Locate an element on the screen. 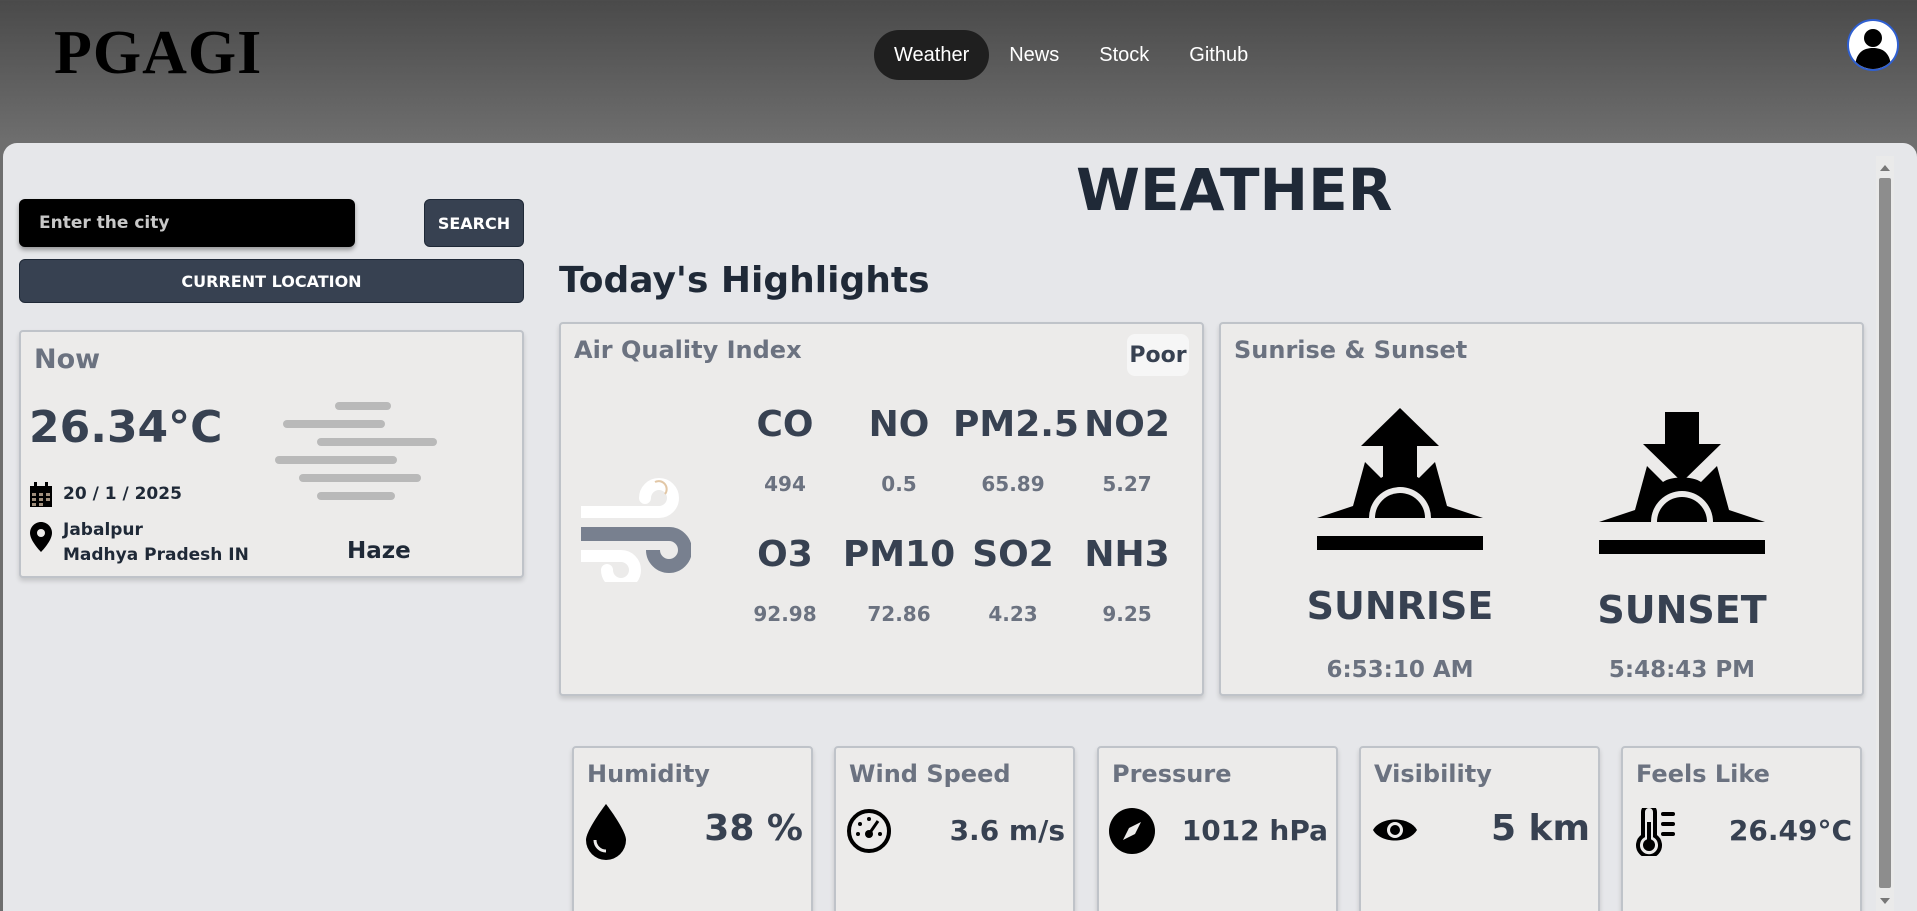  pollutant-pm25-value: 65.89 is located at coordinates (1013, 484).